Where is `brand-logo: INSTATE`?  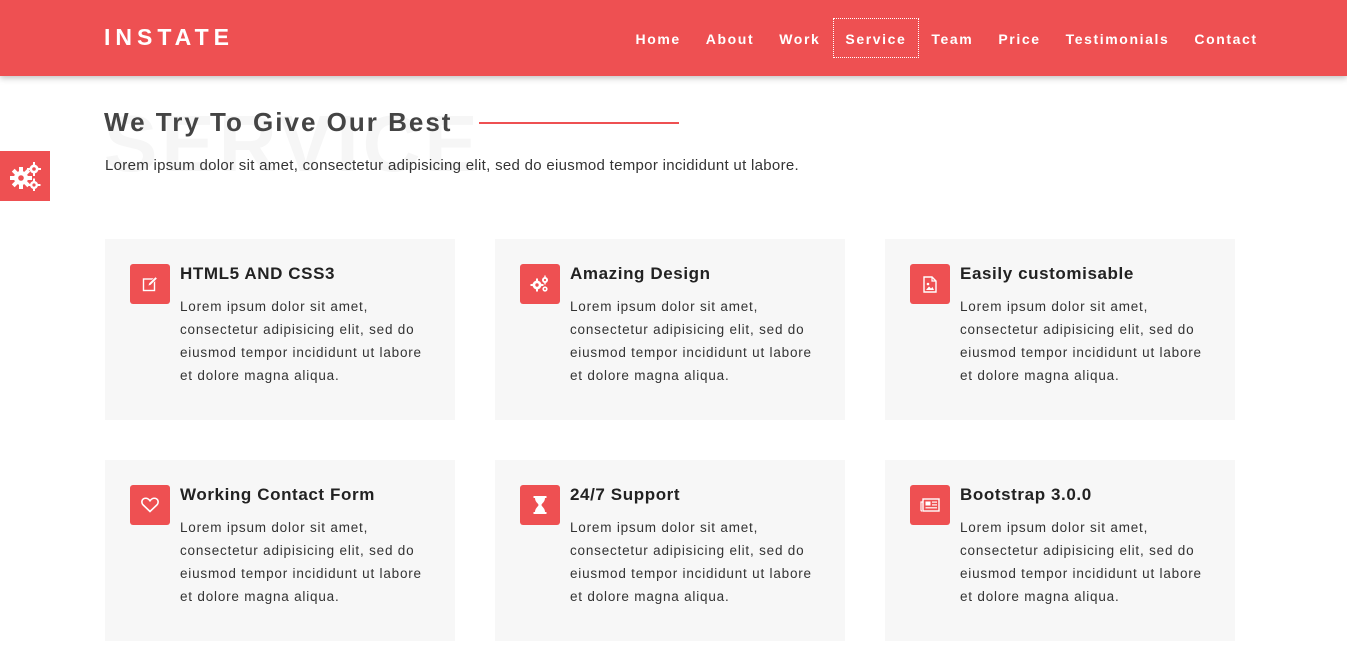
brand-logo: INSTATE is located at coordinates (169, 37).